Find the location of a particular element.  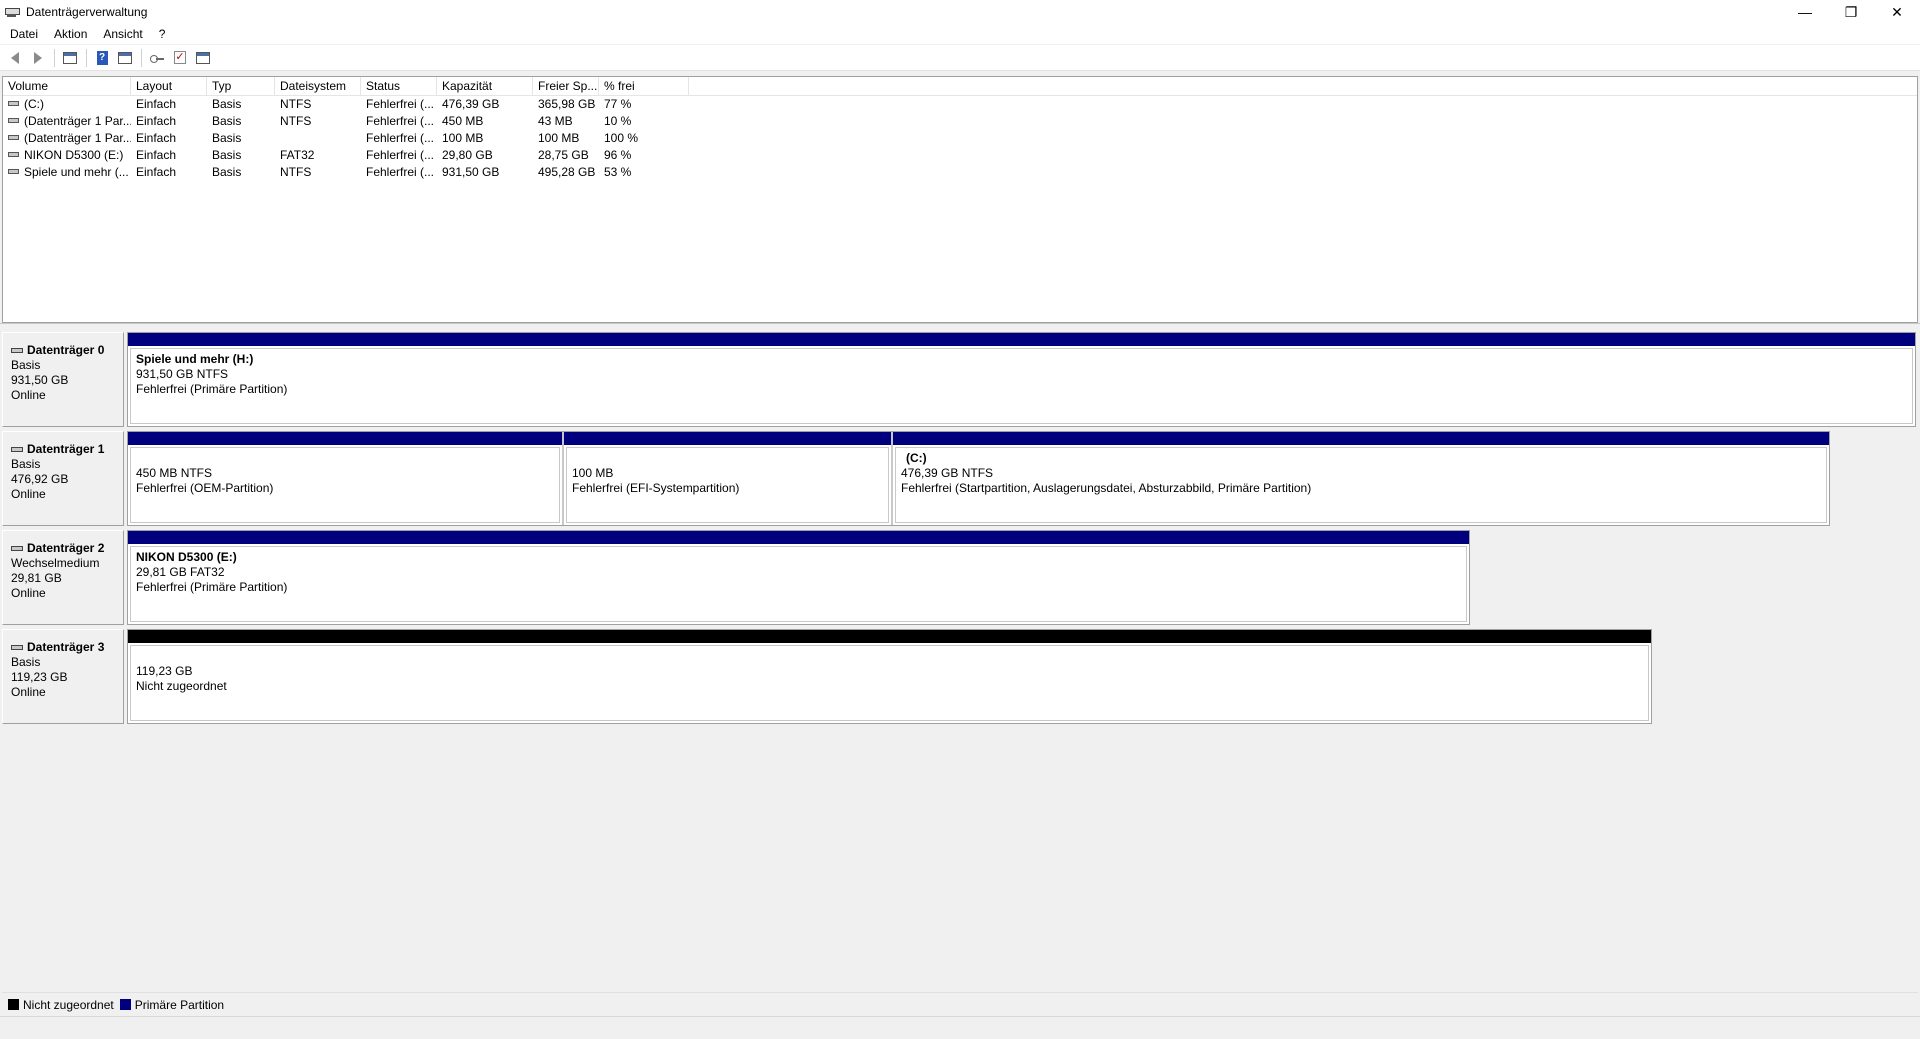

partition-name is located at coordinates (730, 458).